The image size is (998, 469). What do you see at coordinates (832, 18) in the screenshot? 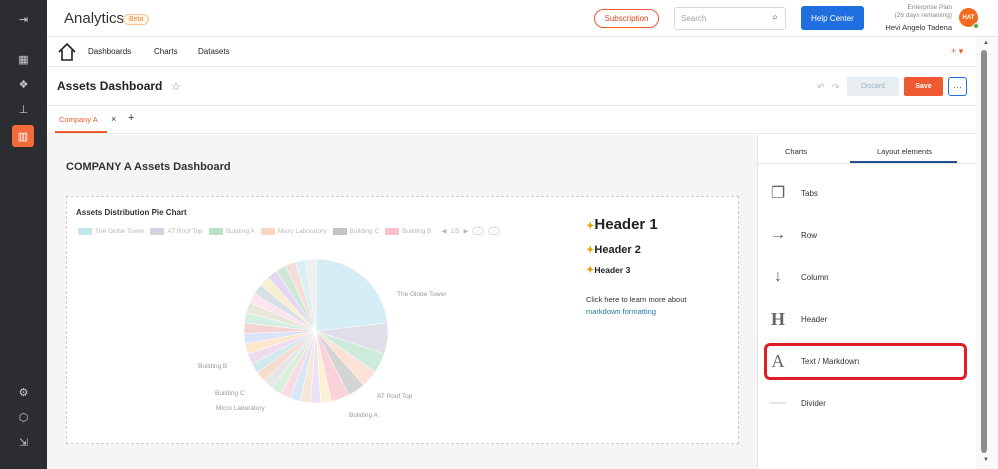
I see `help-center-button: Help Center` at bounding box center [832, 18].